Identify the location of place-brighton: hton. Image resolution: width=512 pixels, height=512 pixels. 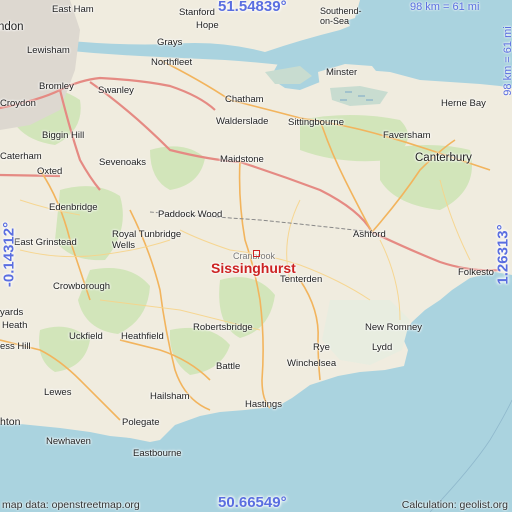
(10, 422).